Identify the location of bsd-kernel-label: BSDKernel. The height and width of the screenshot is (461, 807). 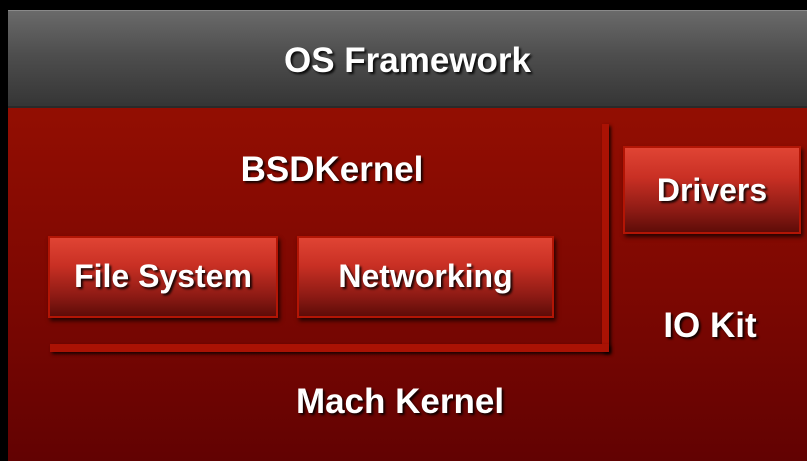
(332, 169).